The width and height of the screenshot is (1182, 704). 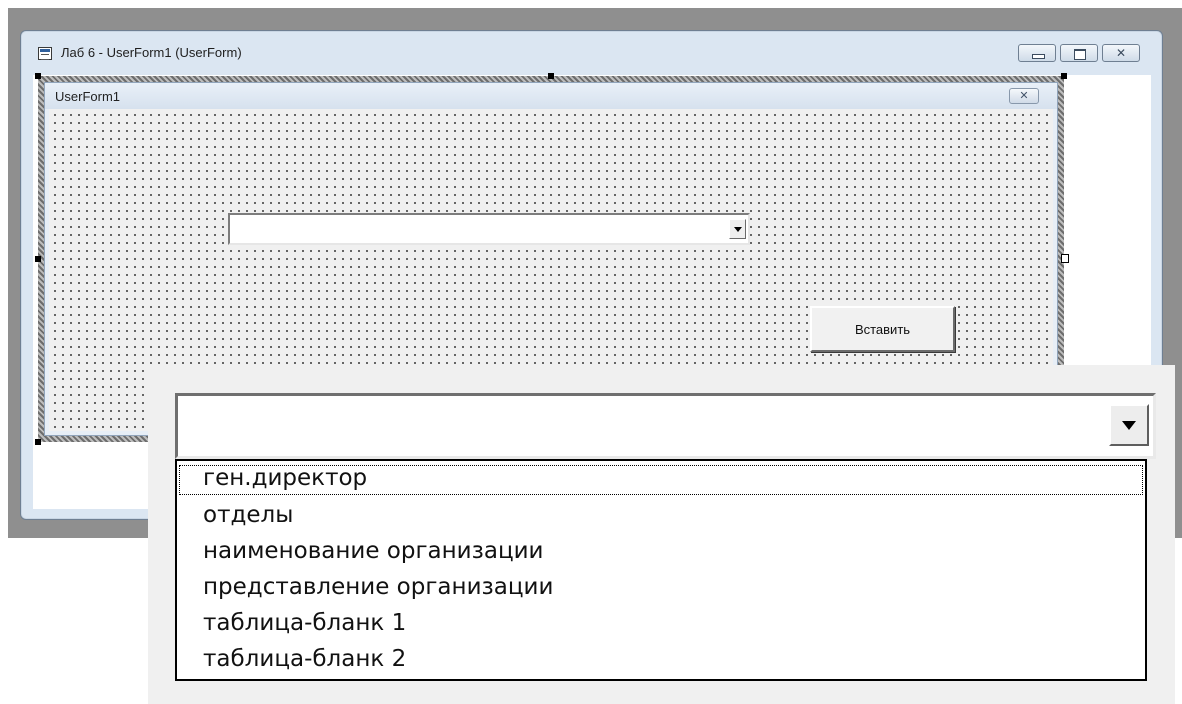 What do you see at coordinates (1064, 76) in the screenshot?
I see `resize-handle-top-right` at bounding box center [1064, 76].